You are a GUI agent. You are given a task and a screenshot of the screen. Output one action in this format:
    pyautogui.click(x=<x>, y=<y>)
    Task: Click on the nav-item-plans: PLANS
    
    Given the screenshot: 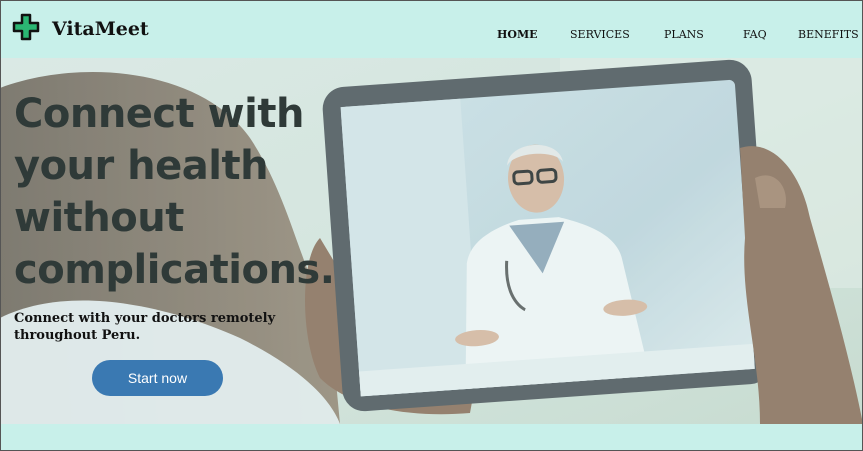 What is the action you would take?
    pyautogui.click(x=684, y=34)
    